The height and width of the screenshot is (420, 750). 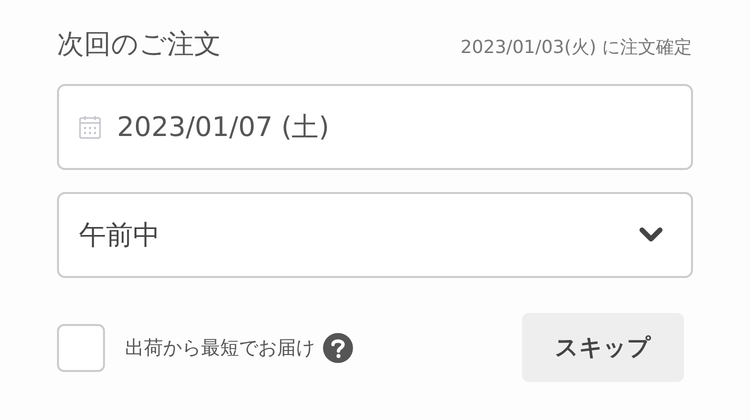 I want to click on section-title: 次回のご注文, so click(x=139, y=45).